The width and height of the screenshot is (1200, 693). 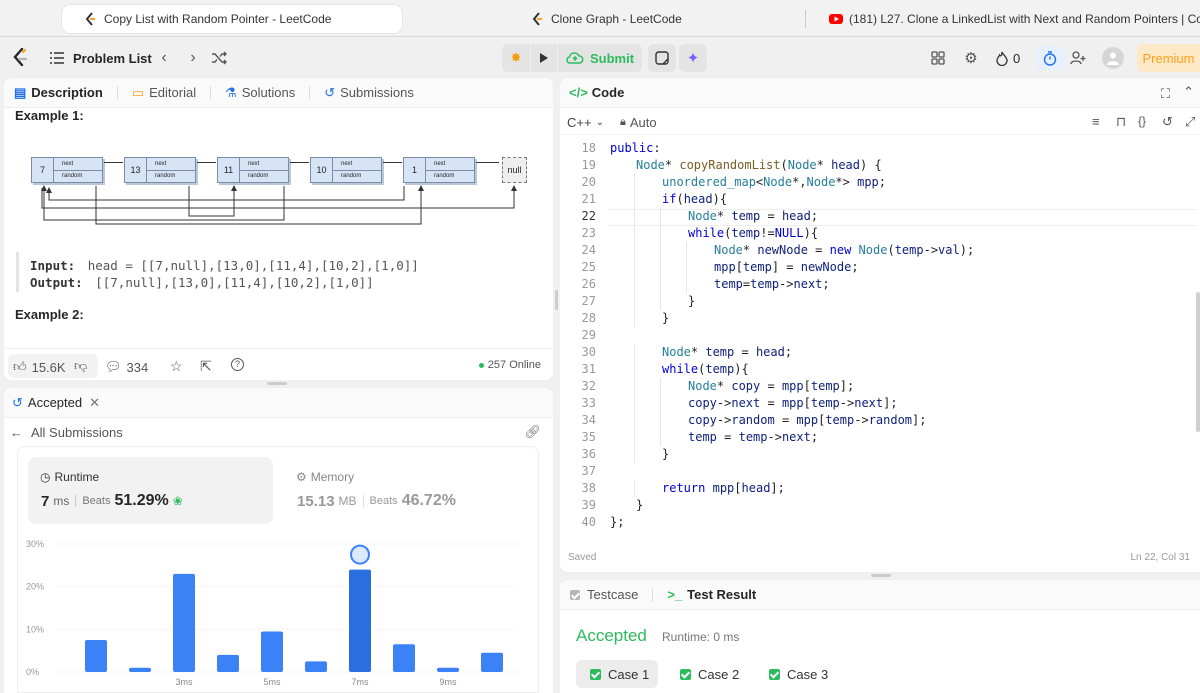 What do you see at coordinates (880, 471) in the screenshot?
I see `code-line: 37` at bounding box center [880, 471].